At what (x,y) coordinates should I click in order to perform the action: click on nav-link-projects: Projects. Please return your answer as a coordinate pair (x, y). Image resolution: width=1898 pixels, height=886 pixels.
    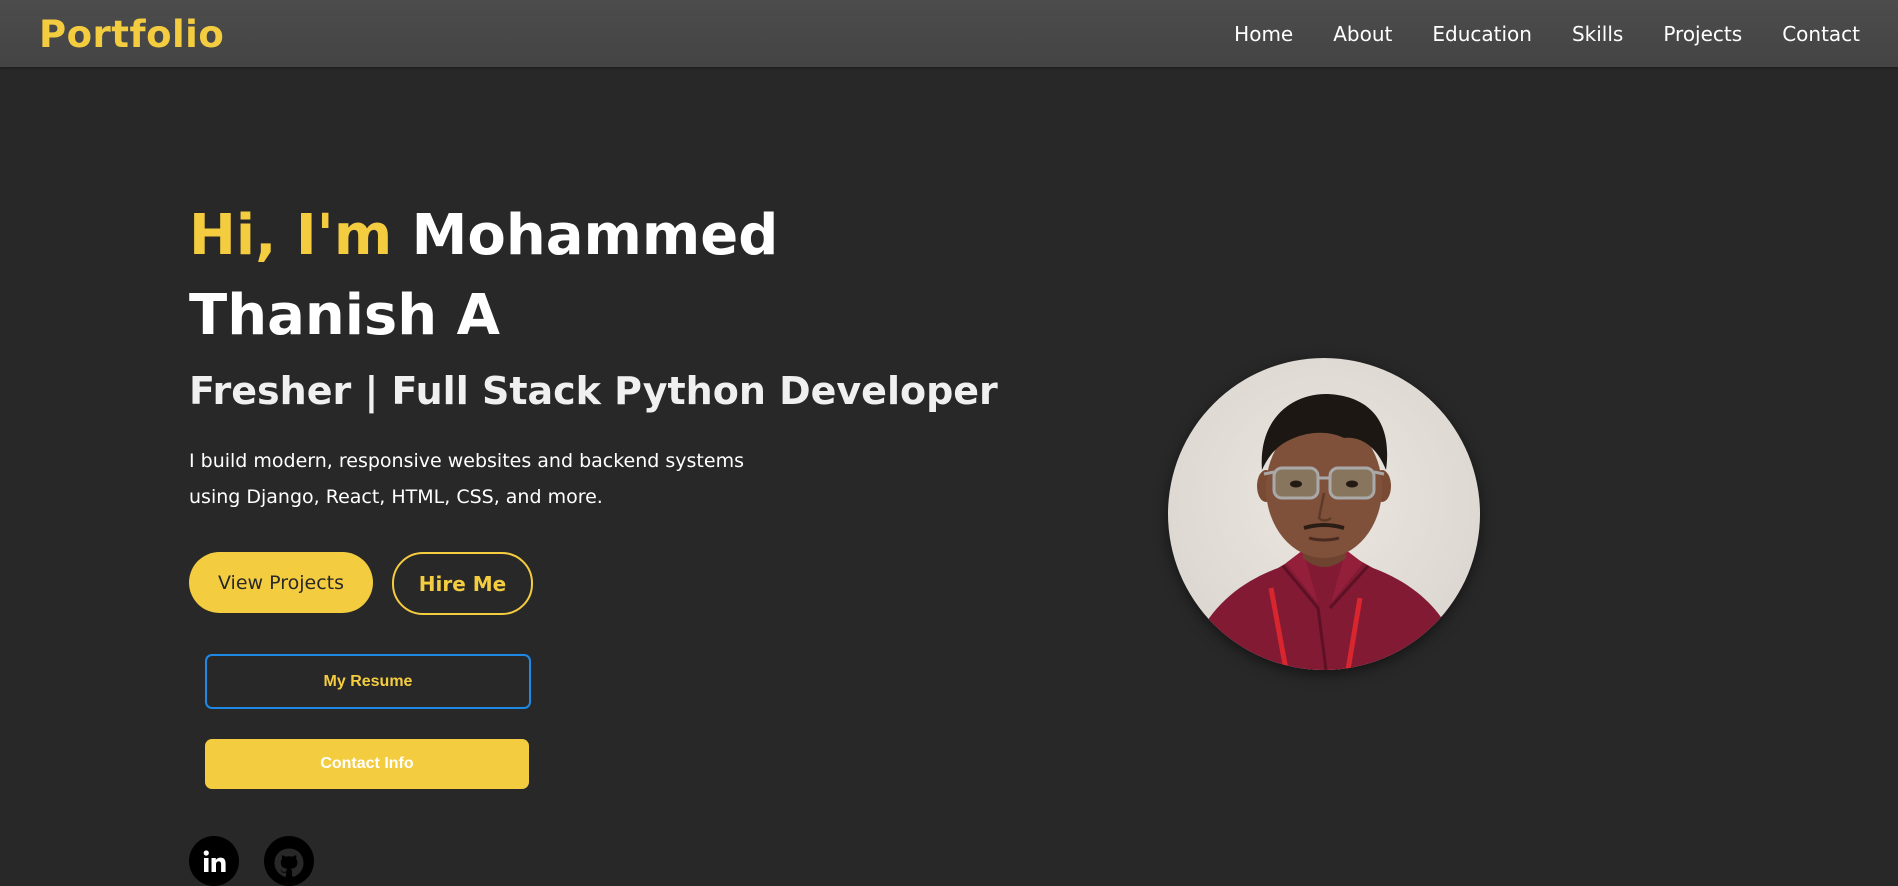
    Looking at the image, I should click on (1702, 34).